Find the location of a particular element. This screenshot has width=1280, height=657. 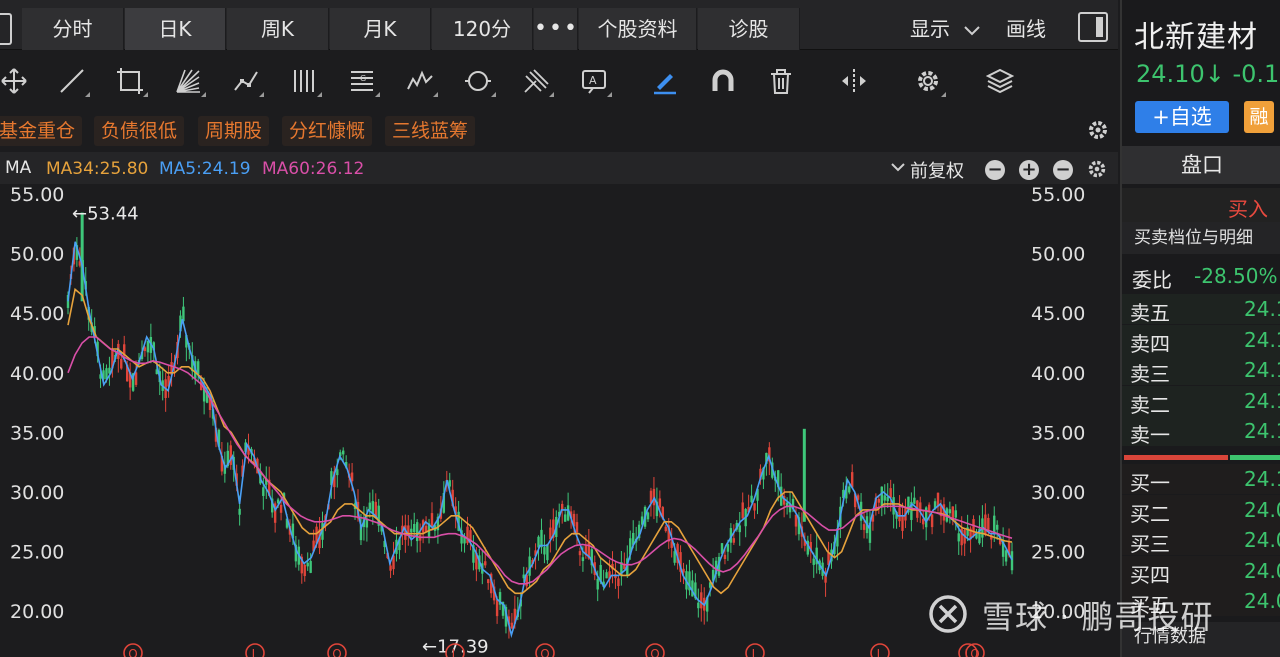

zoom-out-button: − is located at coordinates (995, 170).